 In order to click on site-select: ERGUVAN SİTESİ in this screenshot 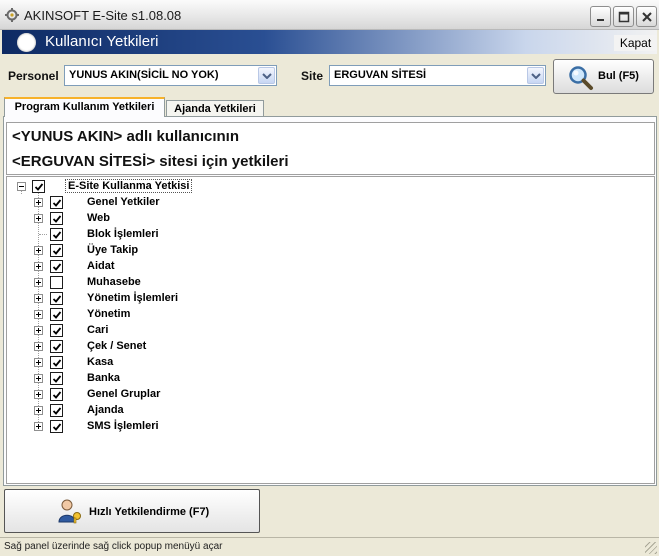, I will do `click(437, 75)`.